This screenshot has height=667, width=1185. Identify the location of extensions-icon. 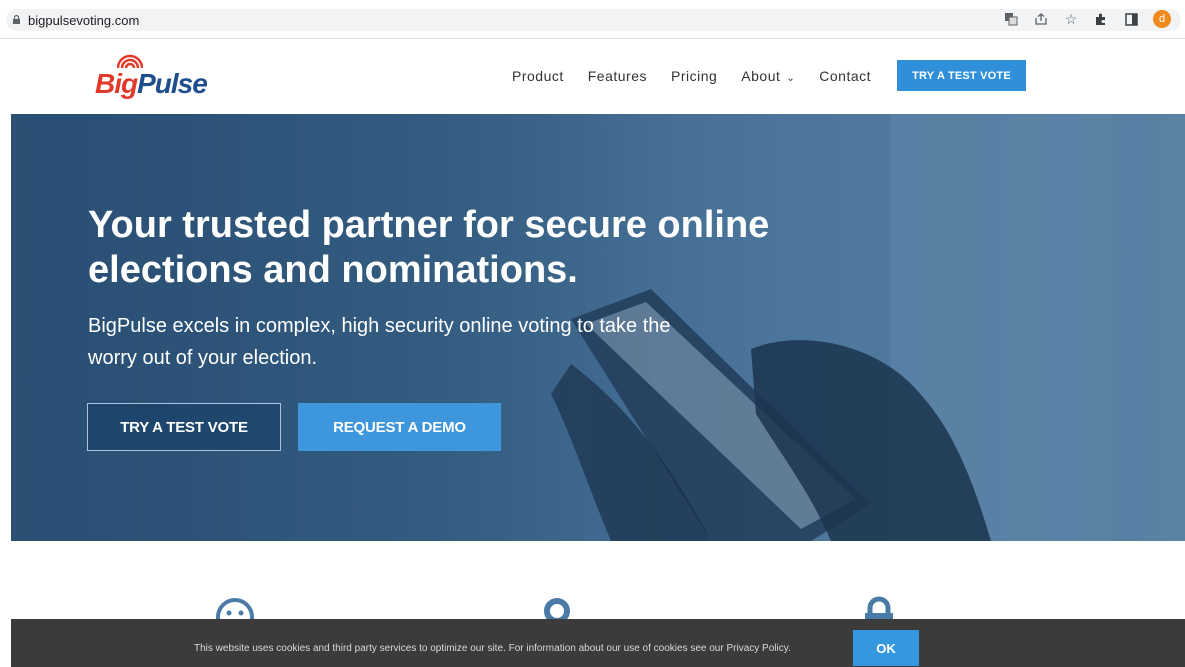
(1101, 19).